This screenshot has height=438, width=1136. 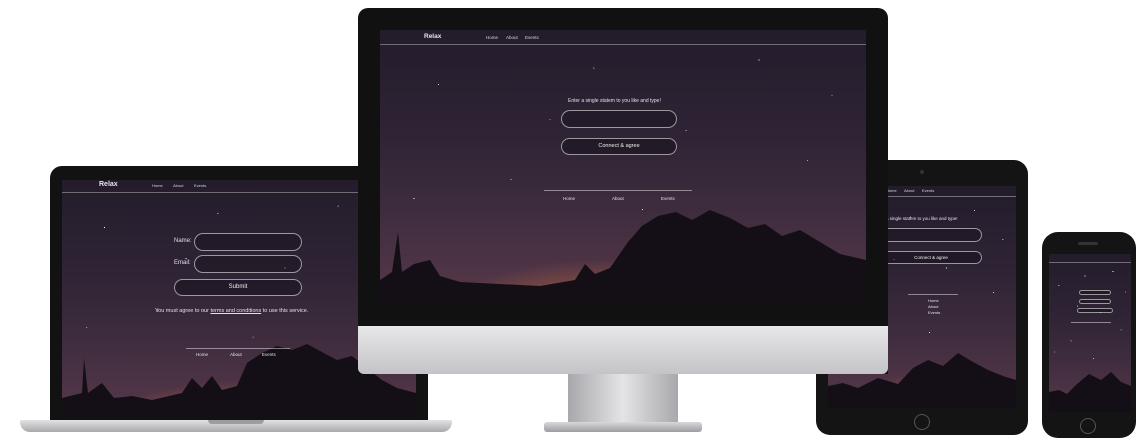 What do you see at coordinates (623, 37) in the screenshot?
I see `monitor-navbar: Relax Home About Events` at bounding box center [623, 37].